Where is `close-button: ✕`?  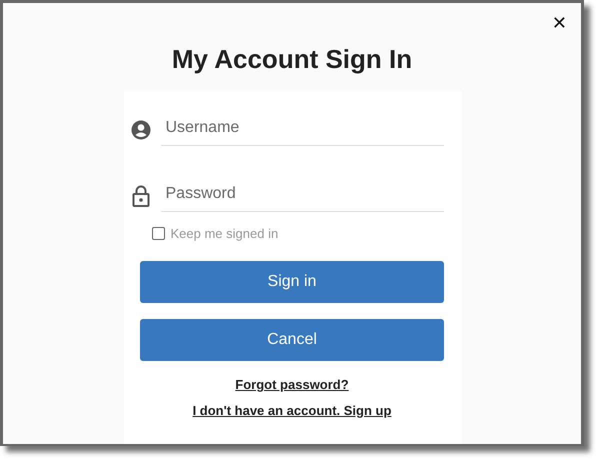 close-button: ✕ is located at coordinates (559, 24).